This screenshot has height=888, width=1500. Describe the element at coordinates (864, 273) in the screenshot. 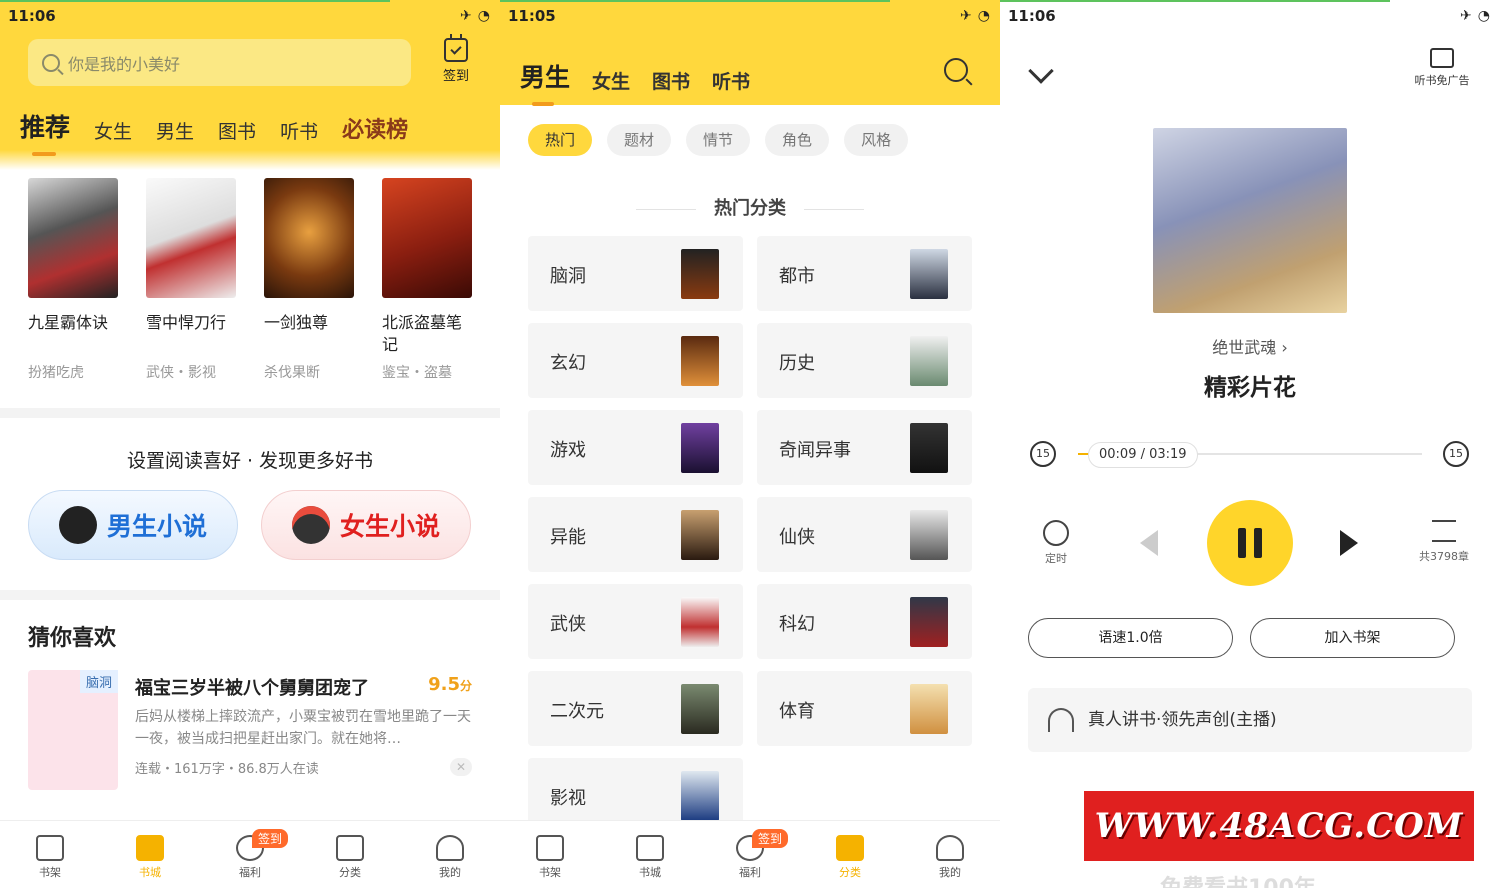

I see `category-cell: 都市` at that location.